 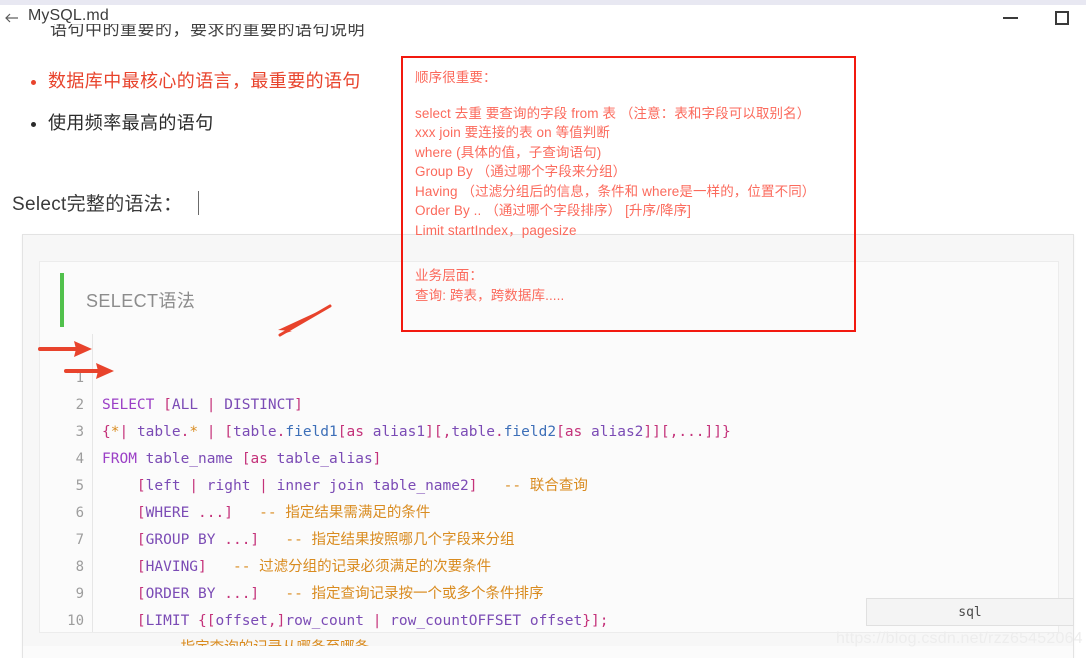 I want to click on code-line: 8 [ORDER BY ...] -- 指定查询记录按一个或多个条件排序, so click(x=549, y=564).